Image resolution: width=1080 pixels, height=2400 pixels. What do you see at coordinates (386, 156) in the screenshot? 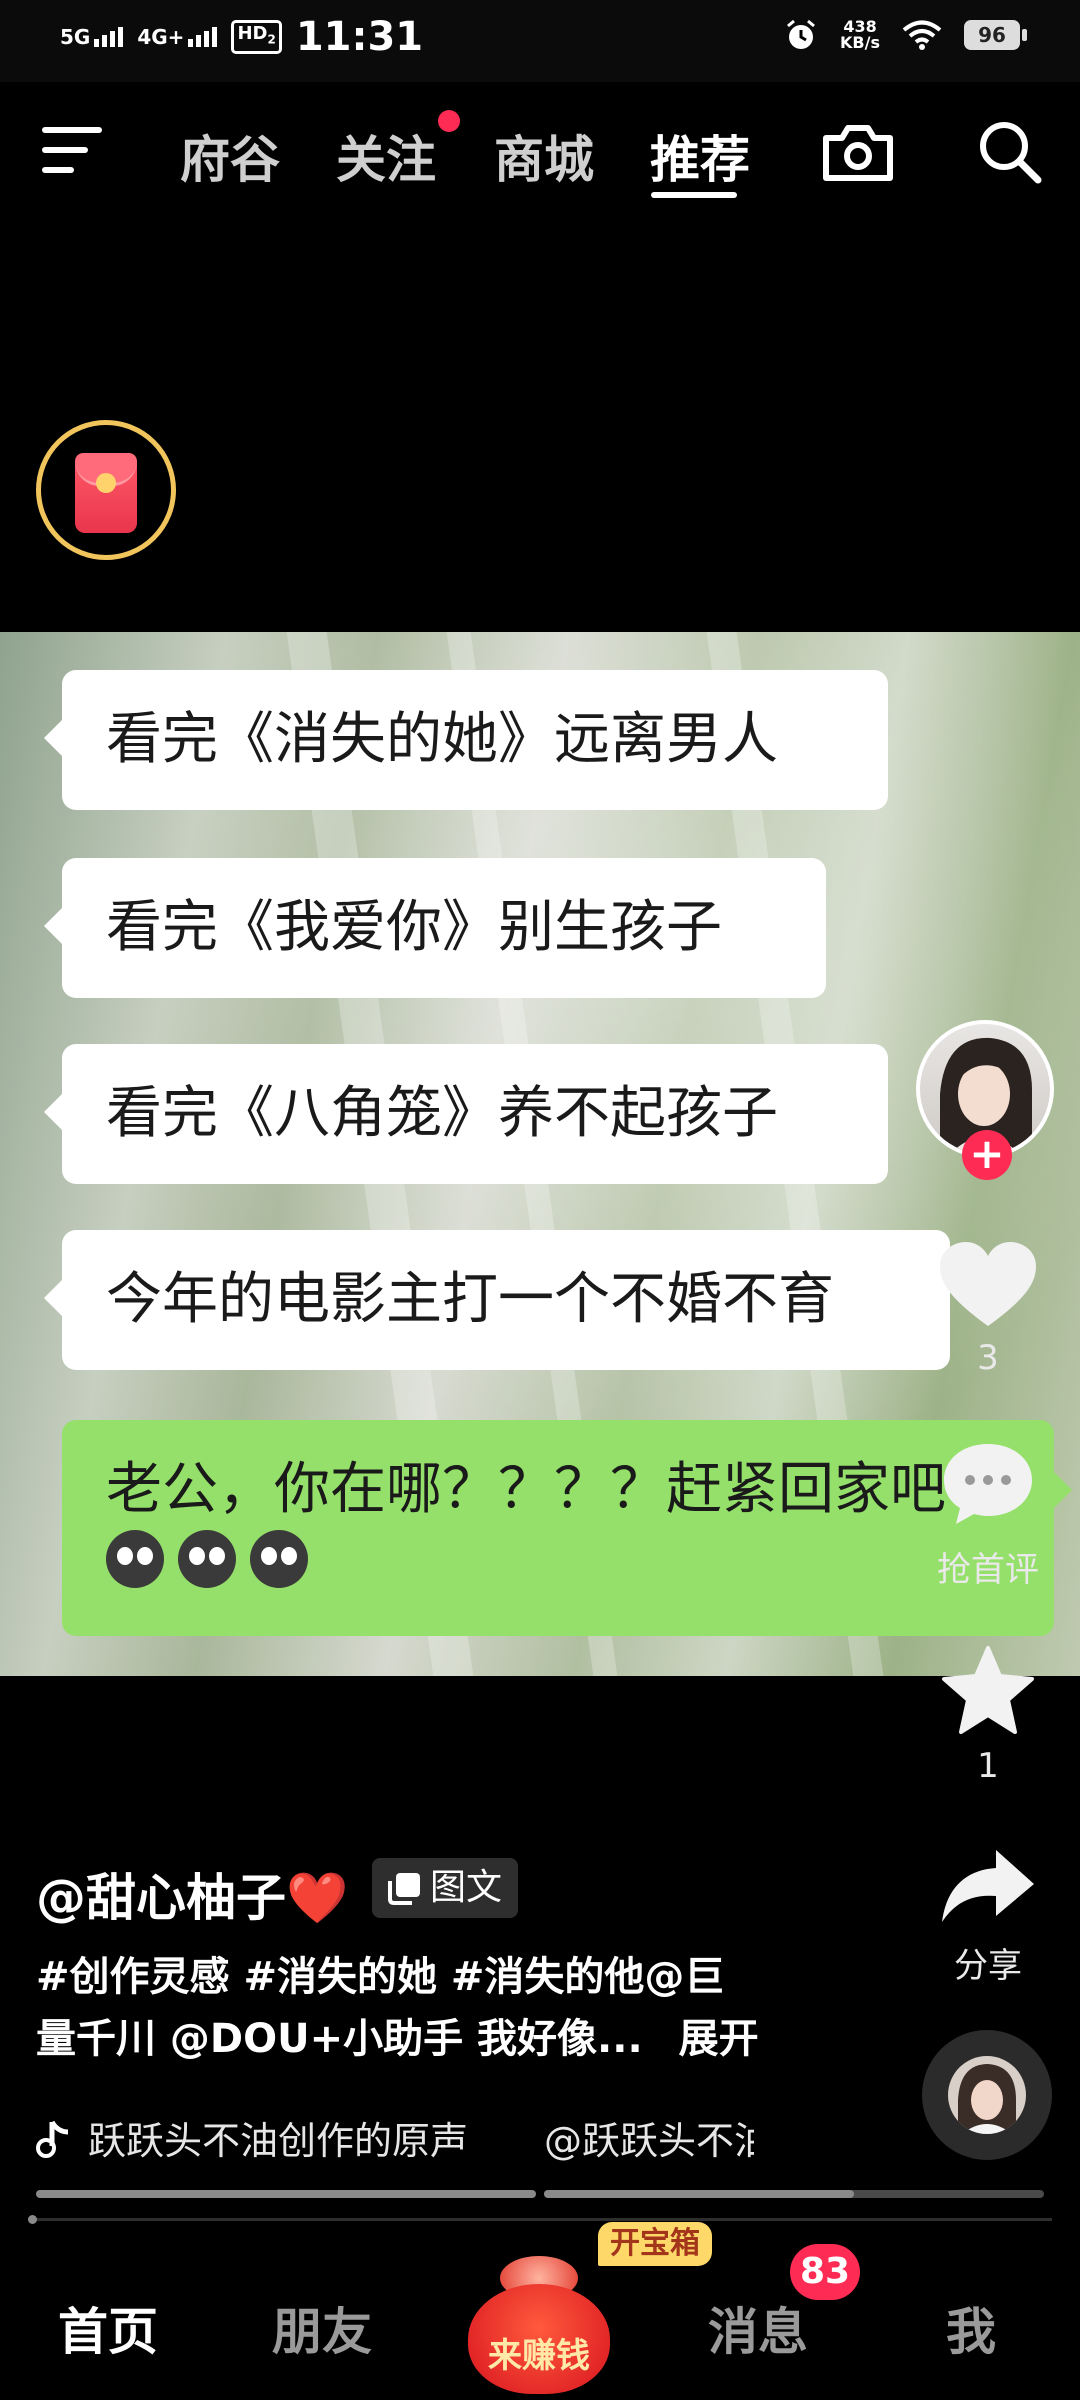
I see `tab-following: 关注` at bounding box center [386, 156].